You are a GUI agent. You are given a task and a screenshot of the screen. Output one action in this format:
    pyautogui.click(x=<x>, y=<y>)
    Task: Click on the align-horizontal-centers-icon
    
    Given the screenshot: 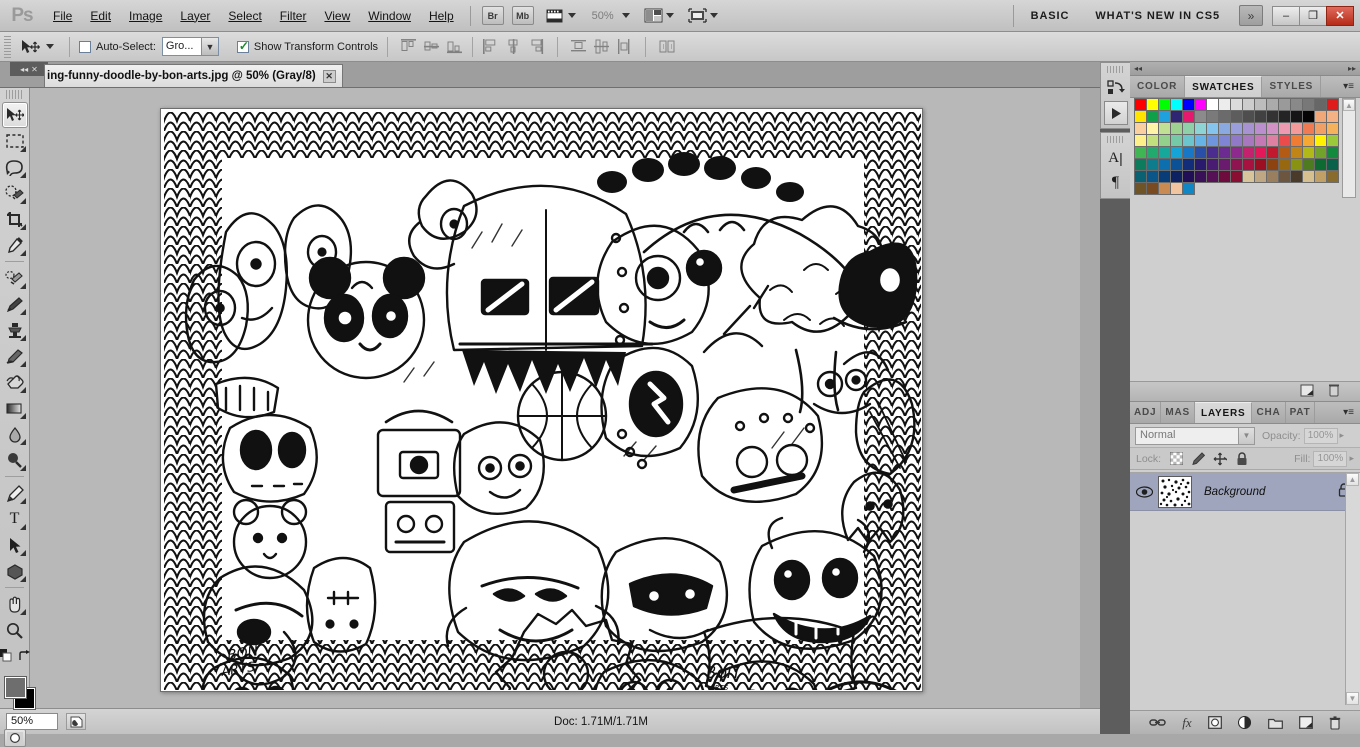 What is the action you would take?
    pyautogui.click(x=513, y=46)
    